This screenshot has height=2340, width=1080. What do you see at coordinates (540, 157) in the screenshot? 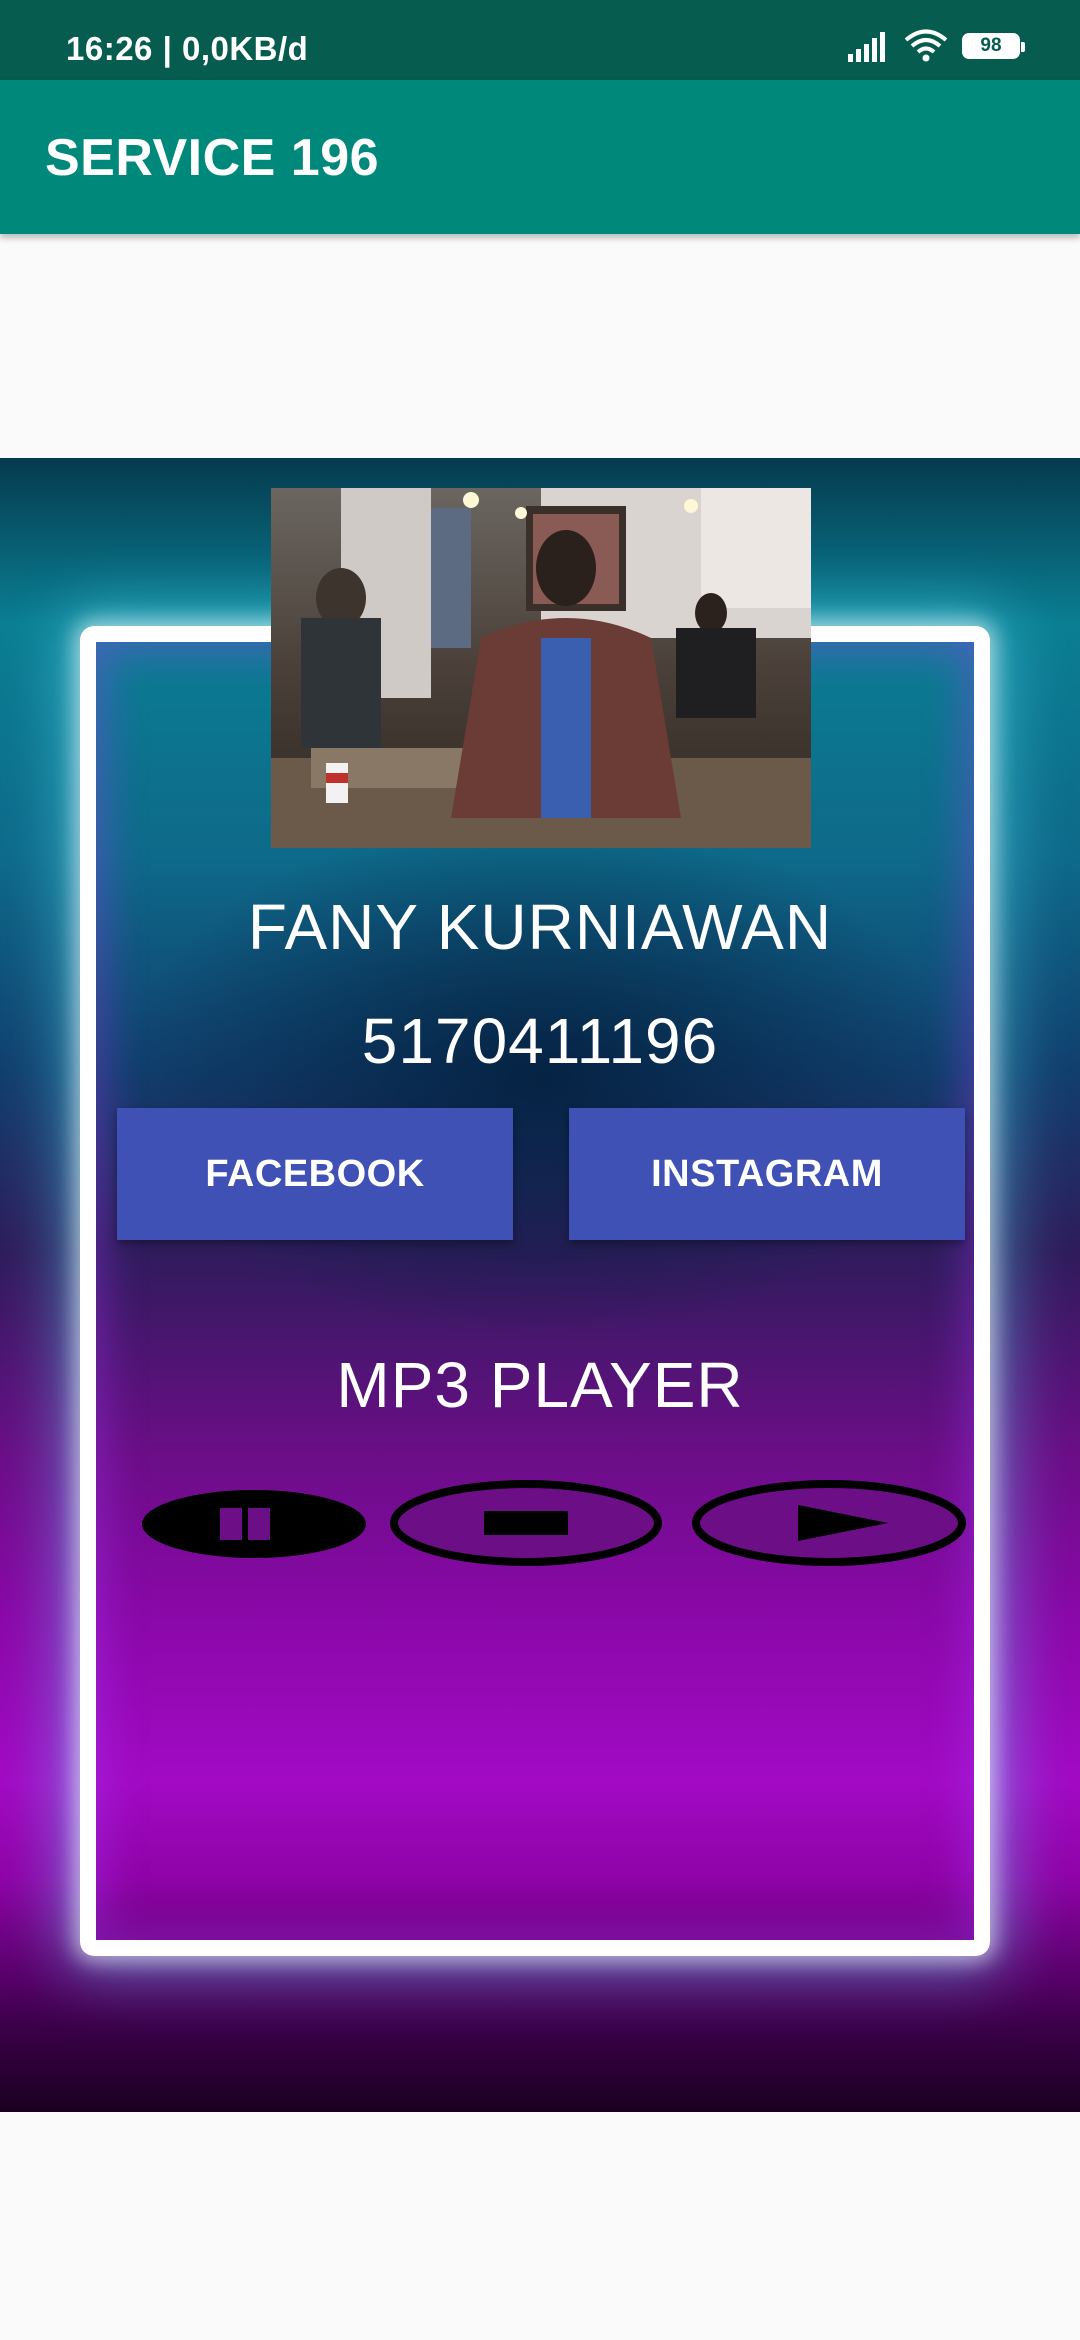
I see `app-bar: SERVICE 196` at bounding box center [540, 157].